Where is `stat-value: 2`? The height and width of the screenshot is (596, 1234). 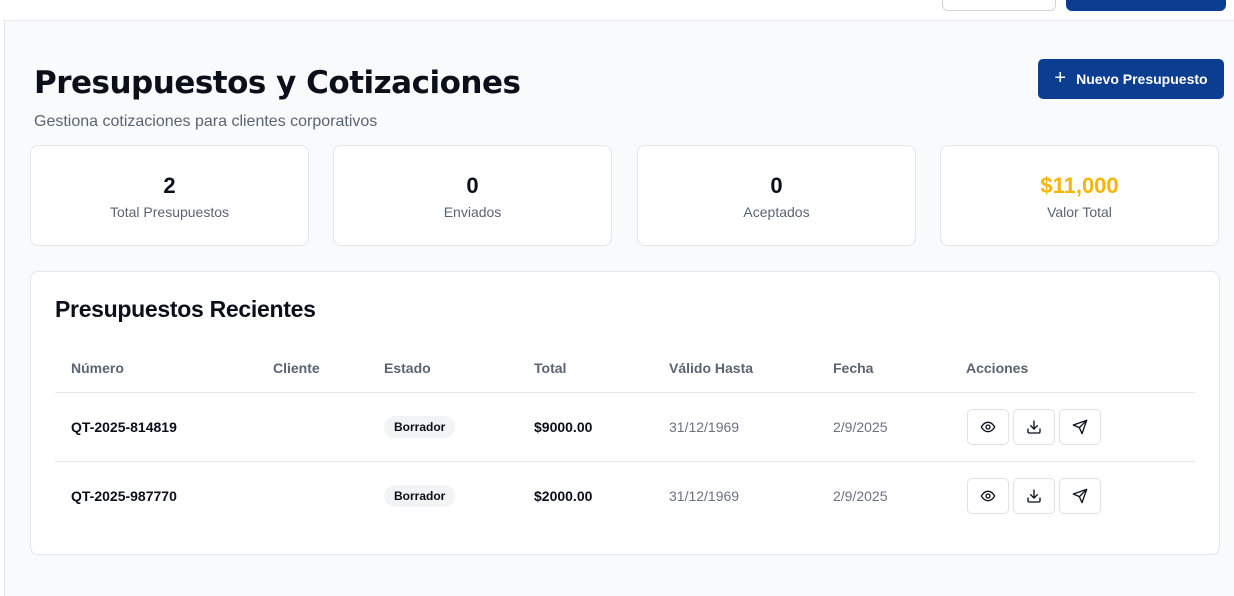 stat-value: 2 is located at coordinates (169, 185).